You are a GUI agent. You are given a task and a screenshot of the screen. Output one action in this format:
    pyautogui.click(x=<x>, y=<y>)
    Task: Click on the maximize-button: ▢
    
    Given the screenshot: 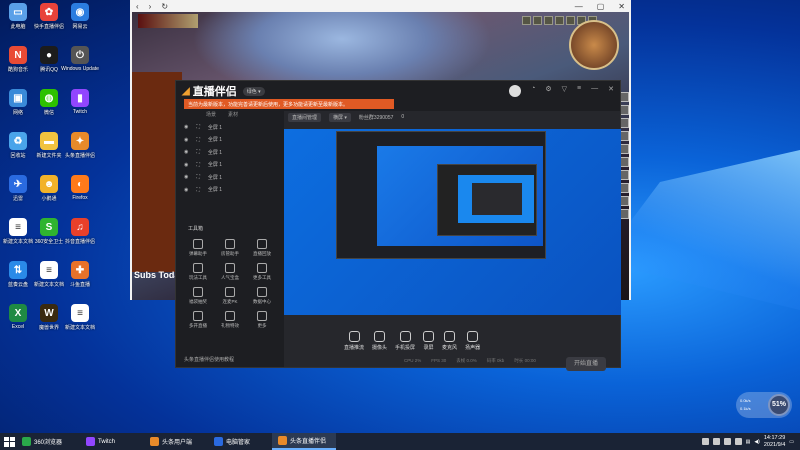 What is the action you would take?
    pyautogui.click(x=601, y=6)
    